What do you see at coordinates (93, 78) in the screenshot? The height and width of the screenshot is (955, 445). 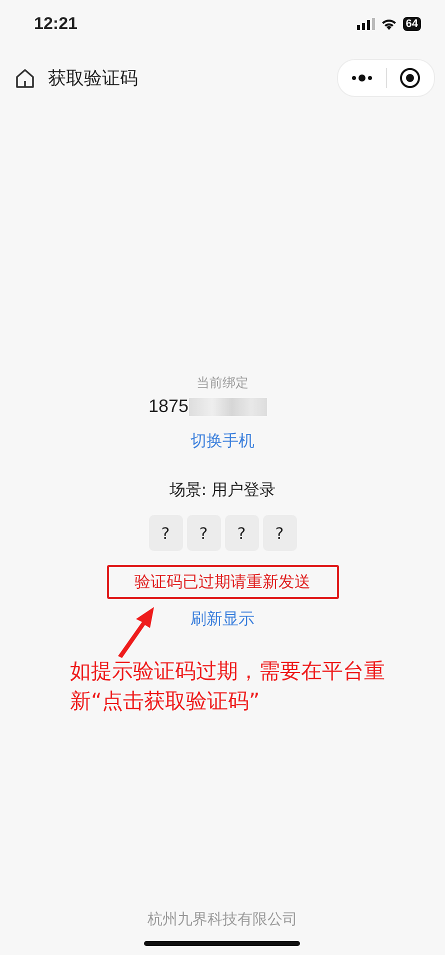 I see `page-title: 获取验证码` at bounding box center [93, 78].